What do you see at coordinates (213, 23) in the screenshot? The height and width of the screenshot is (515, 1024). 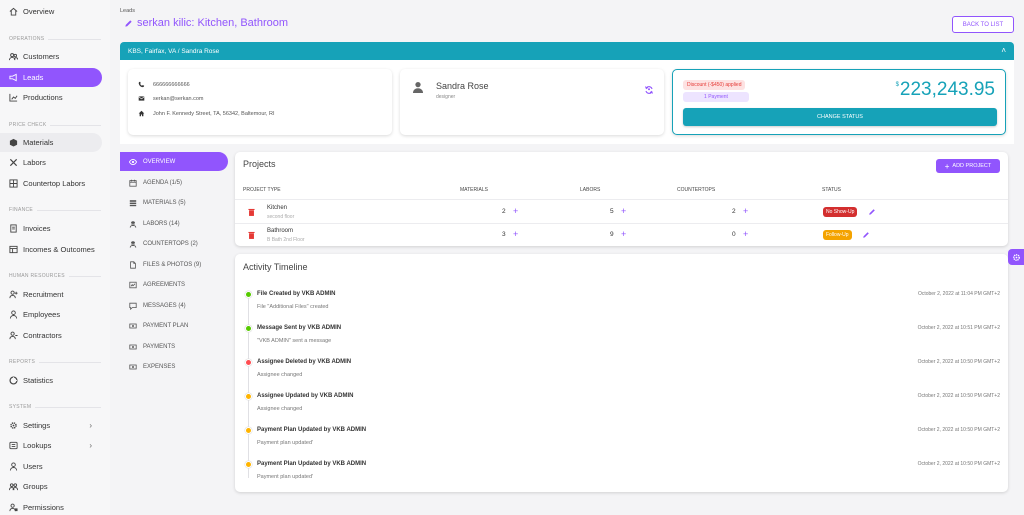 I see `page-title-text: serkan kilic: Kitchen, Bathroom` at bounding box center [213, 23].